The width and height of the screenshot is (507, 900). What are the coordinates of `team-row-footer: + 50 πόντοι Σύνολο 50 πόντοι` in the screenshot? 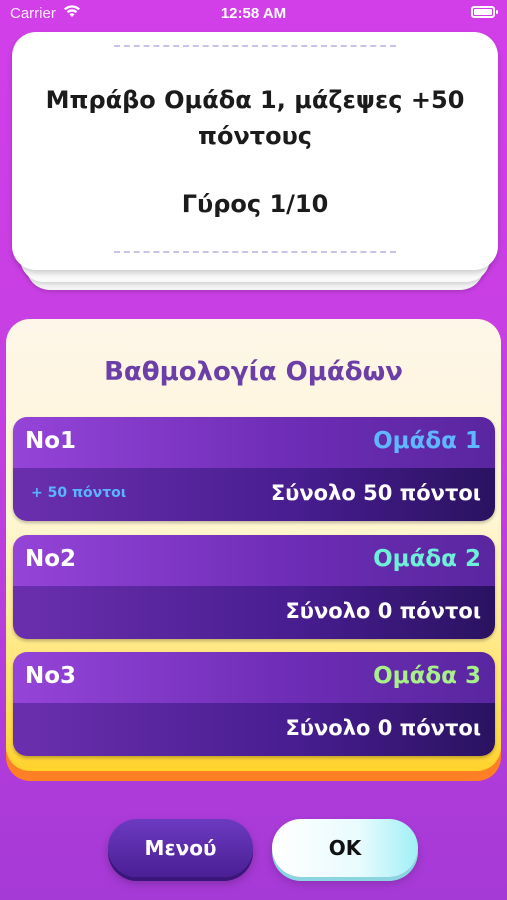 It's located at (254, 494).